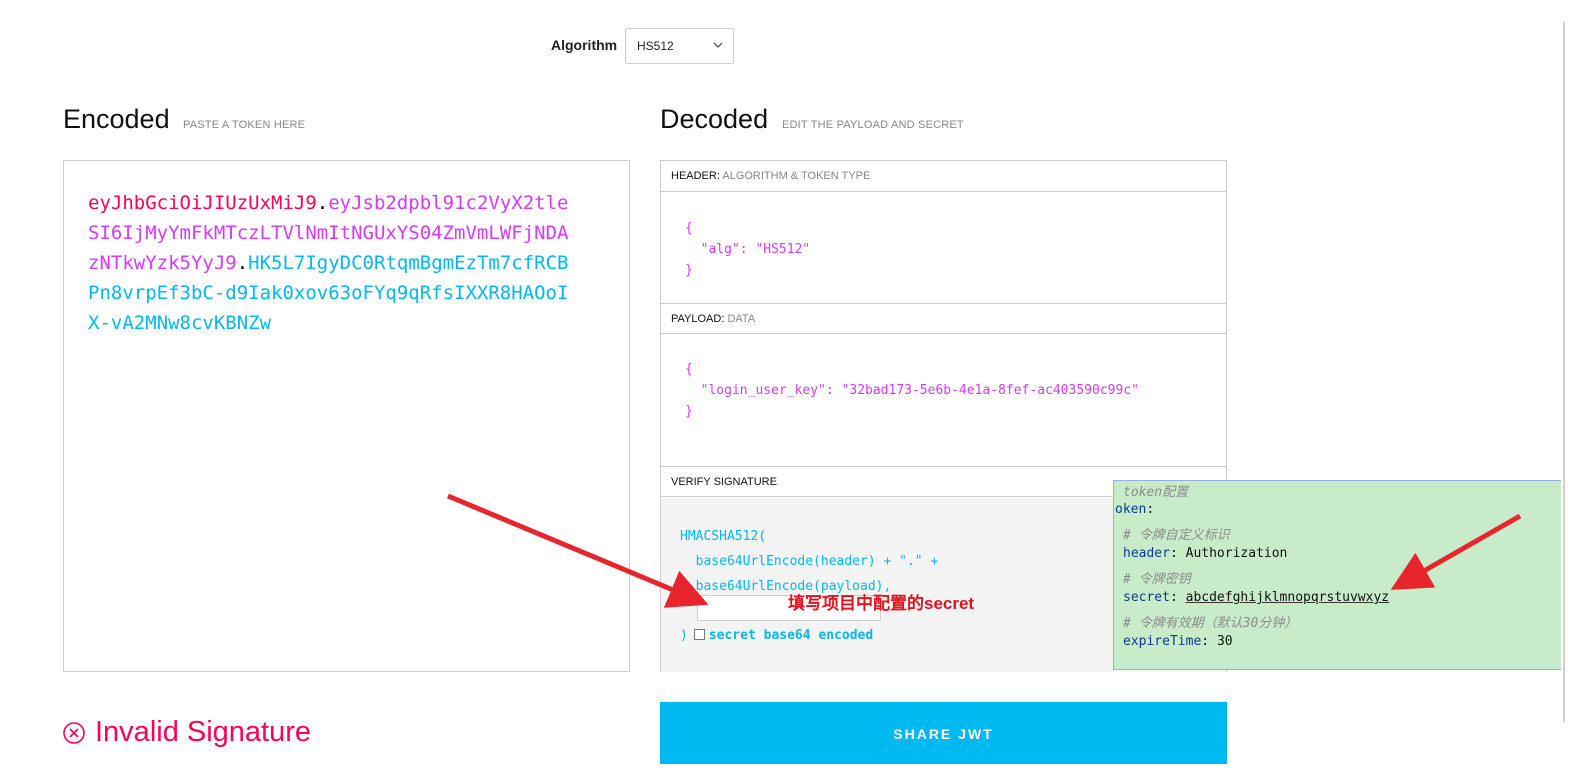  Describe the element at coordinates (943, 733) in the screenshot. I see `share-jwt-button: SHARE JWT` at that location.